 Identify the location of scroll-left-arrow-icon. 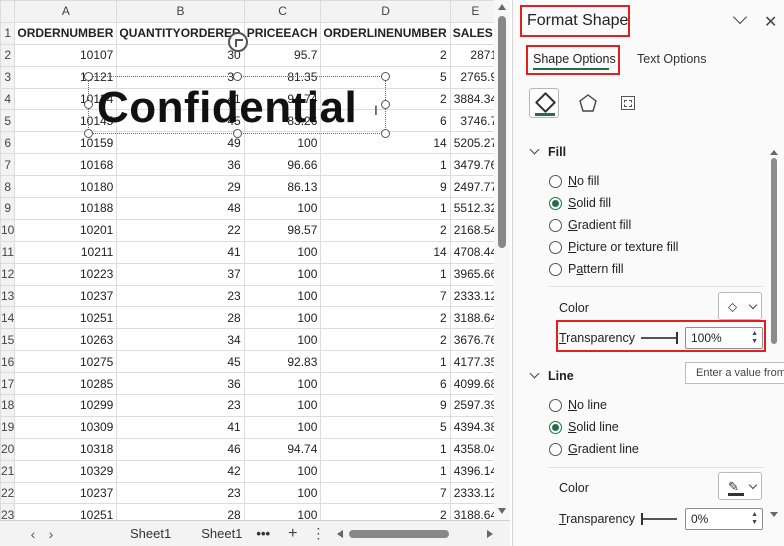
(340, 533).